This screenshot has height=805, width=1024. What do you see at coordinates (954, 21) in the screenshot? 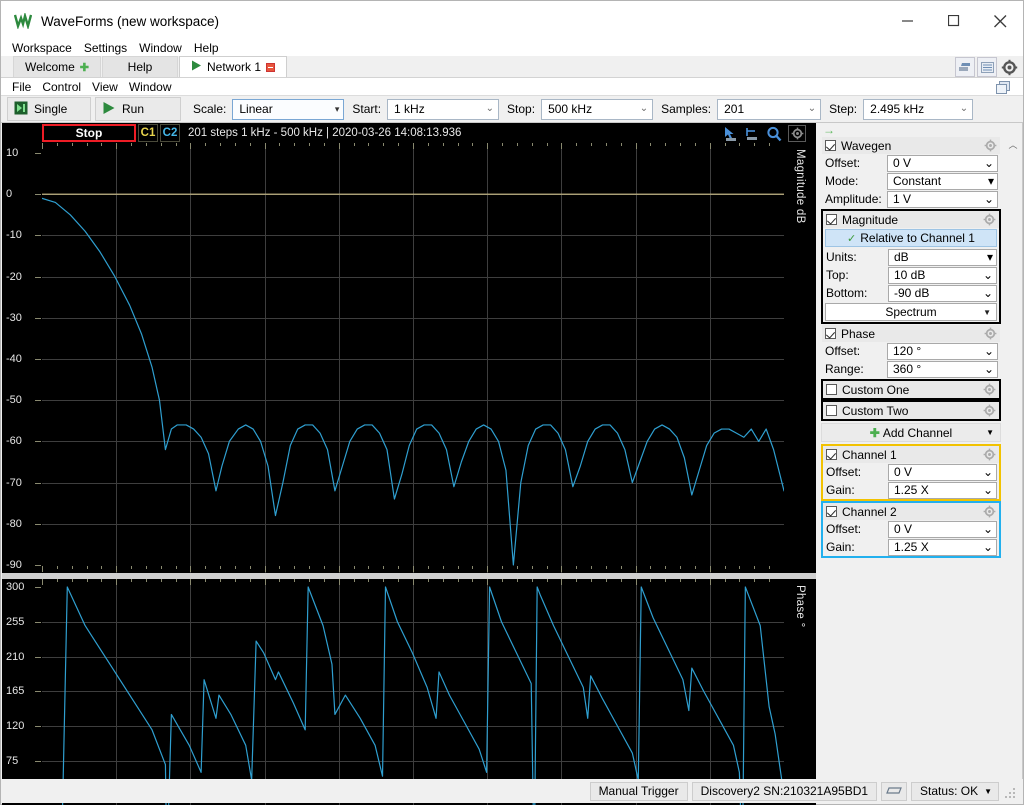
I see `maximize-icon` at bounding box center [954, 21].